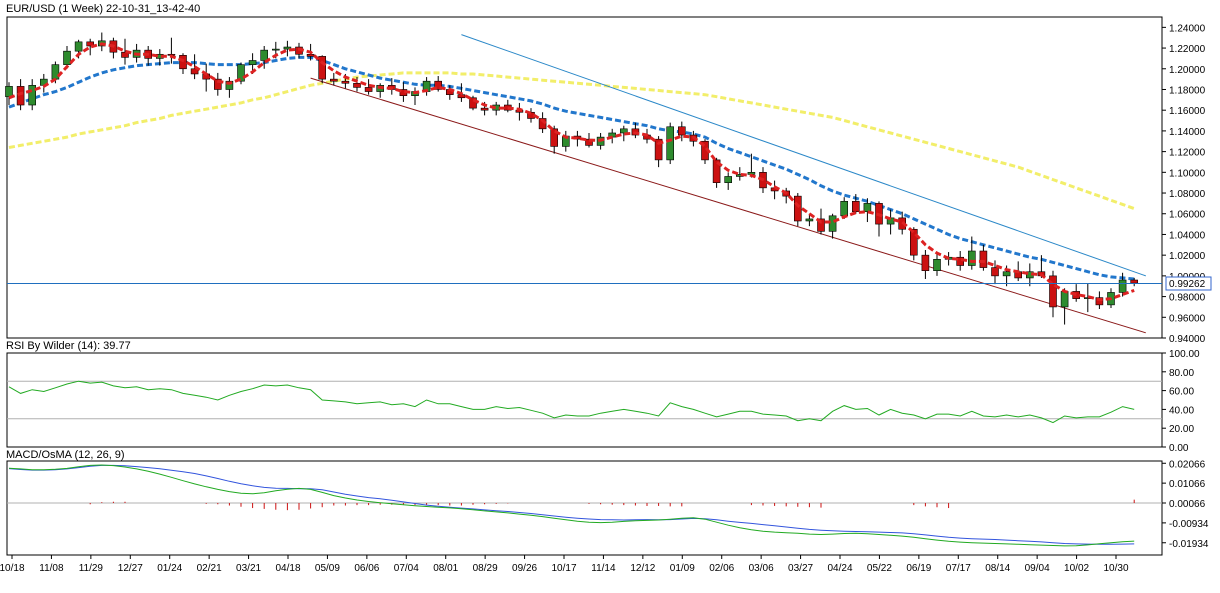 This screenshot has height=593, width=1220. Describe the element at coordinates (524, 568) in the screenshot. I see `date-tick-label: 09/26` at that location.